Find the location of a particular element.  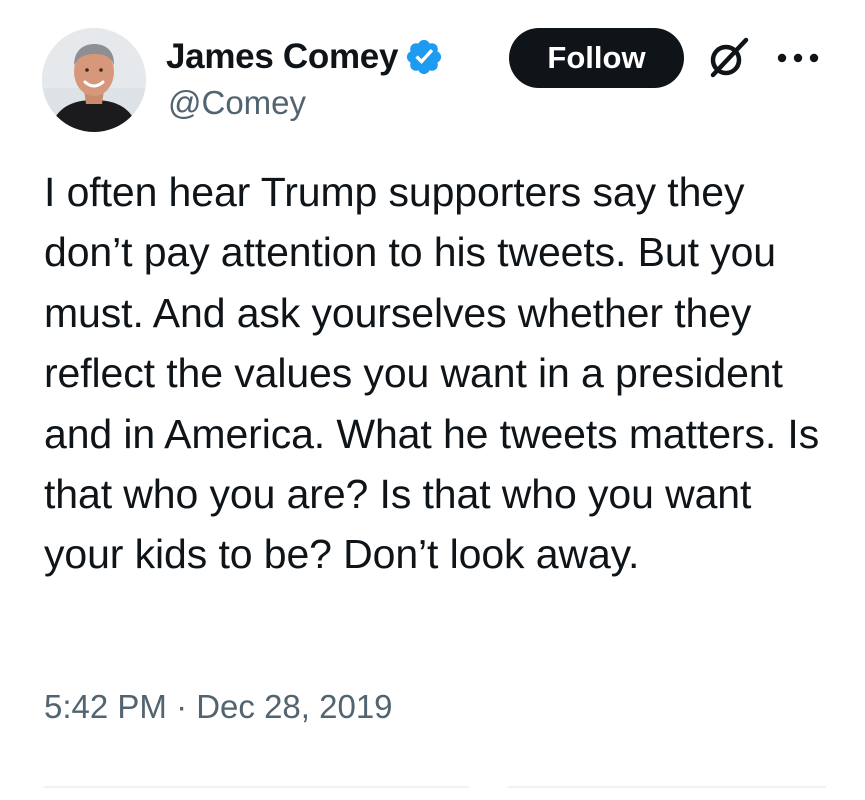

author-name-row: James Comey is located at coordinates (305, 57).